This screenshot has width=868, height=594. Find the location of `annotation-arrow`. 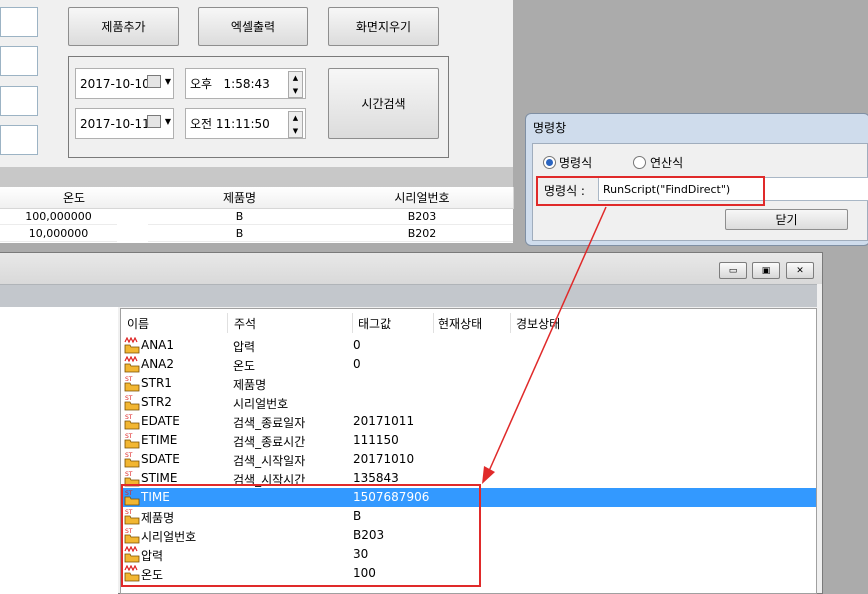

annotation-arrow is located at coordinates (544, 345).